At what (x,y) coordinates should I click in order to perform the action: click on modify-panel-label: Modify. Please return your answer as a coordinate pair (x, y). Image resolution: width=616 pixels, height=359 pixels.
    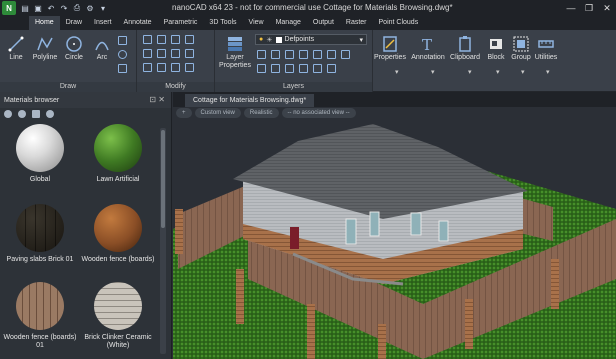
    Looking at the image, I should click on (175, 87).